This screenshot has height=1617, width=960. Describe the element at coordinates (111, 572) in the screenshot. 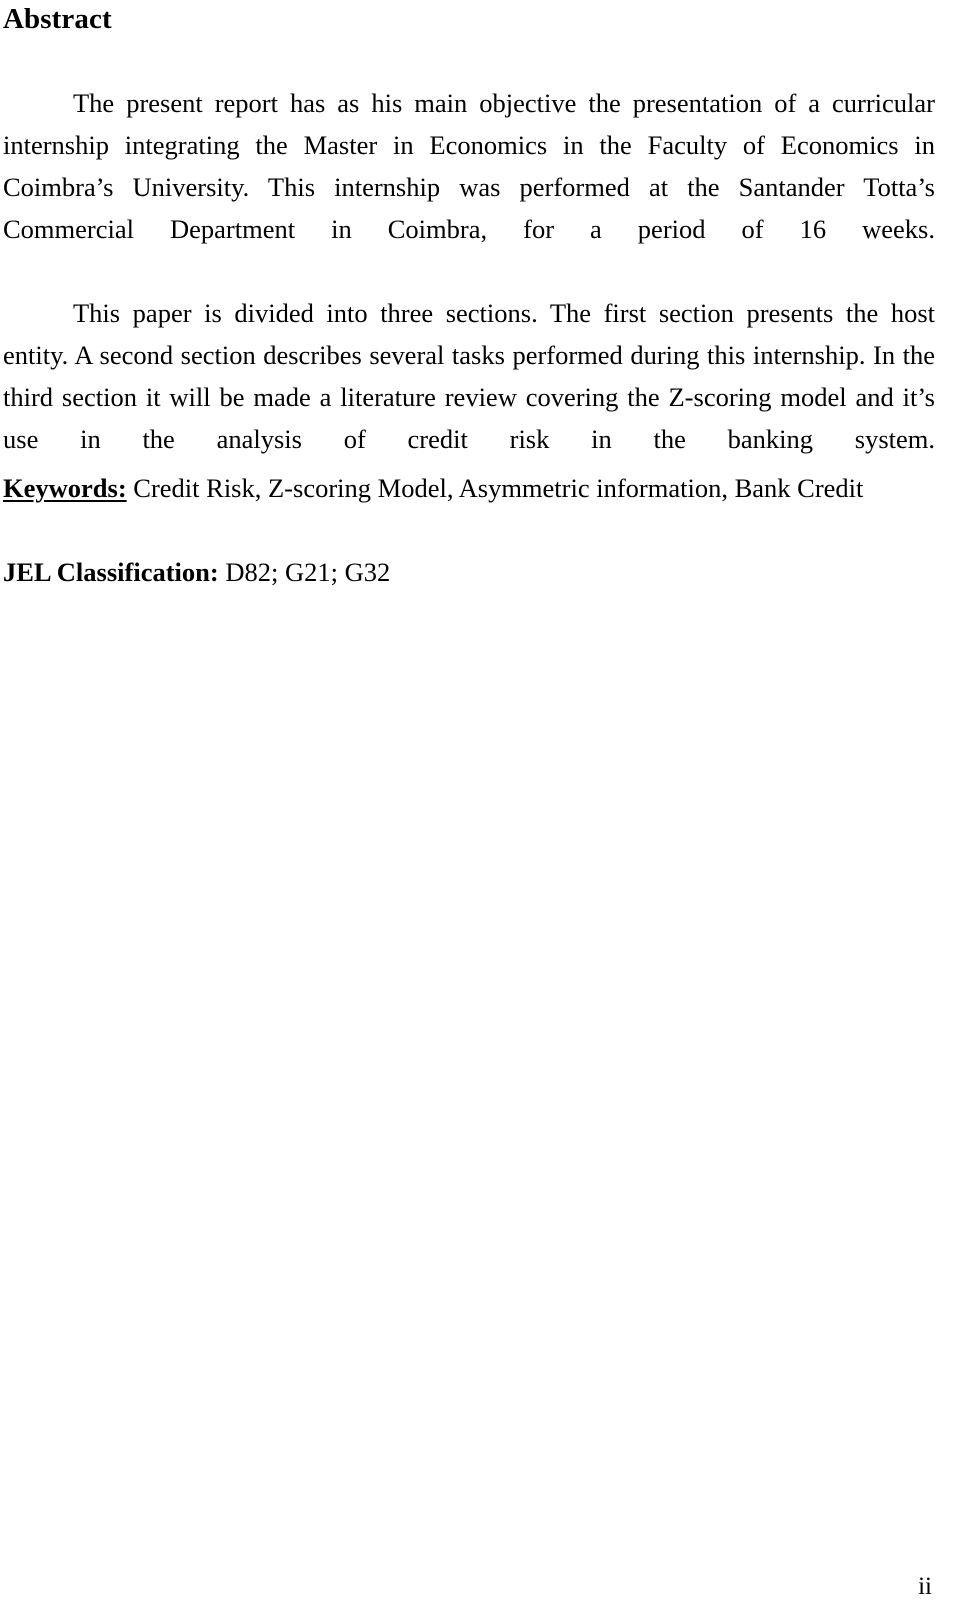

I see `jel-classification-label: JEL Classification:` at that location.